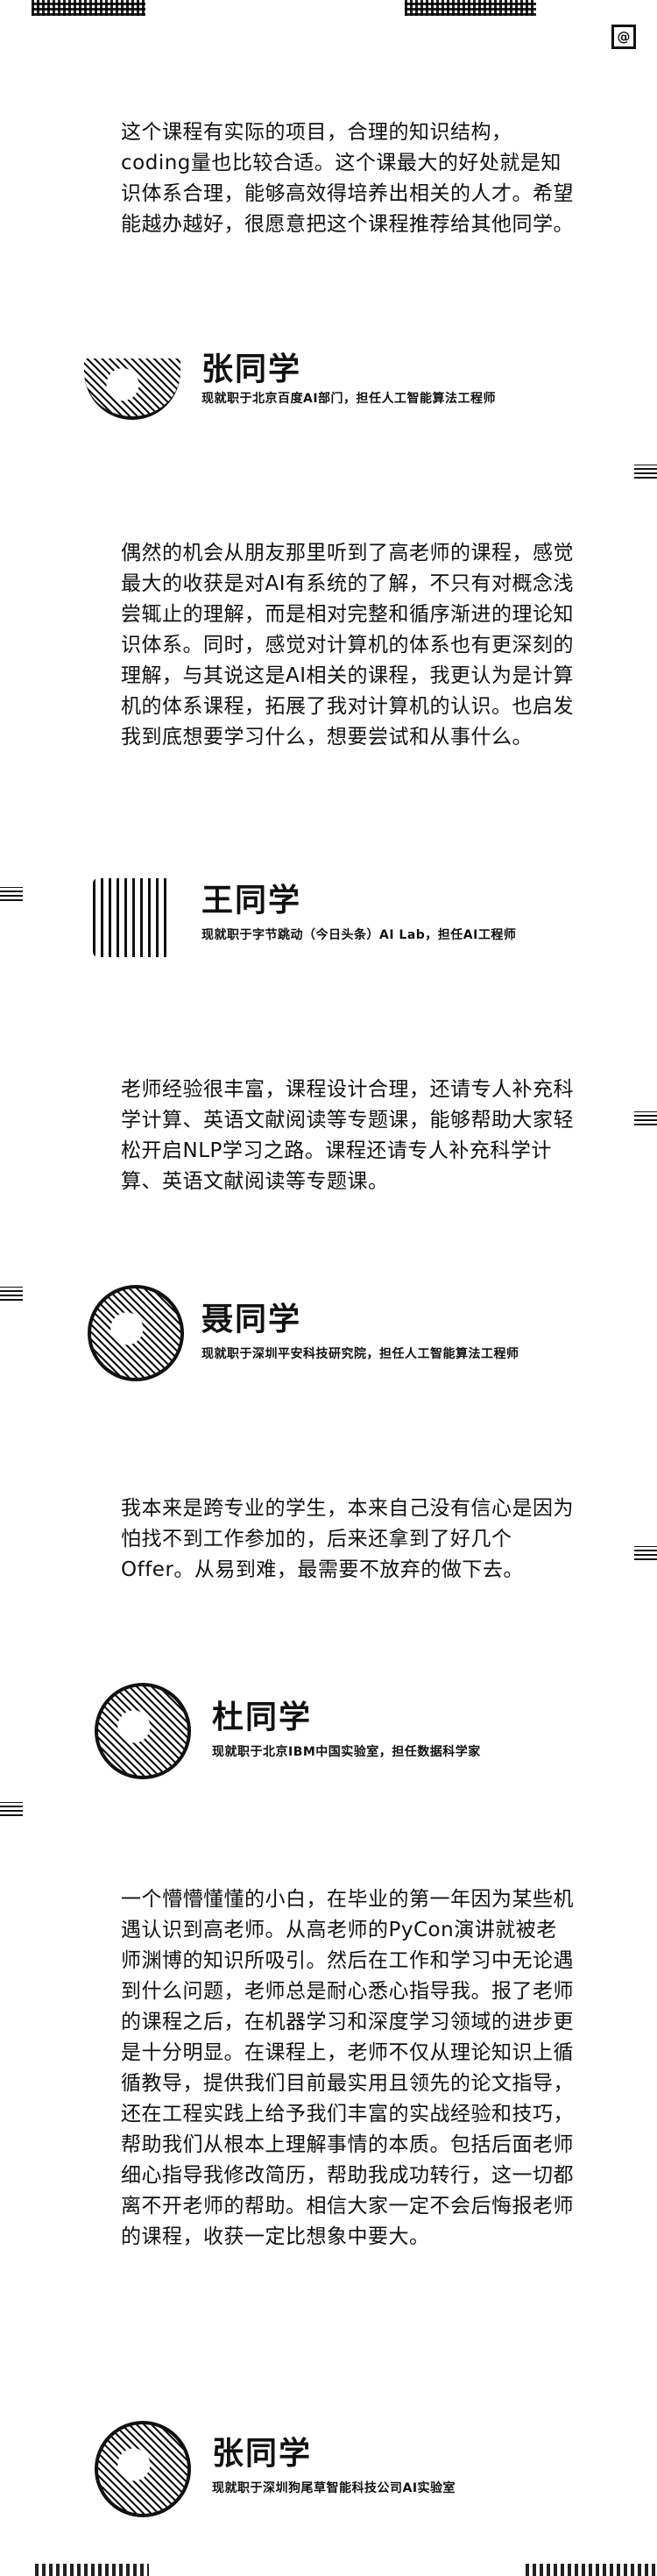 This screenshot has height=2576, width=657. Describe the element at coordinates (623, 37) in the screenshot. I see `corner-icon: @` at that location.